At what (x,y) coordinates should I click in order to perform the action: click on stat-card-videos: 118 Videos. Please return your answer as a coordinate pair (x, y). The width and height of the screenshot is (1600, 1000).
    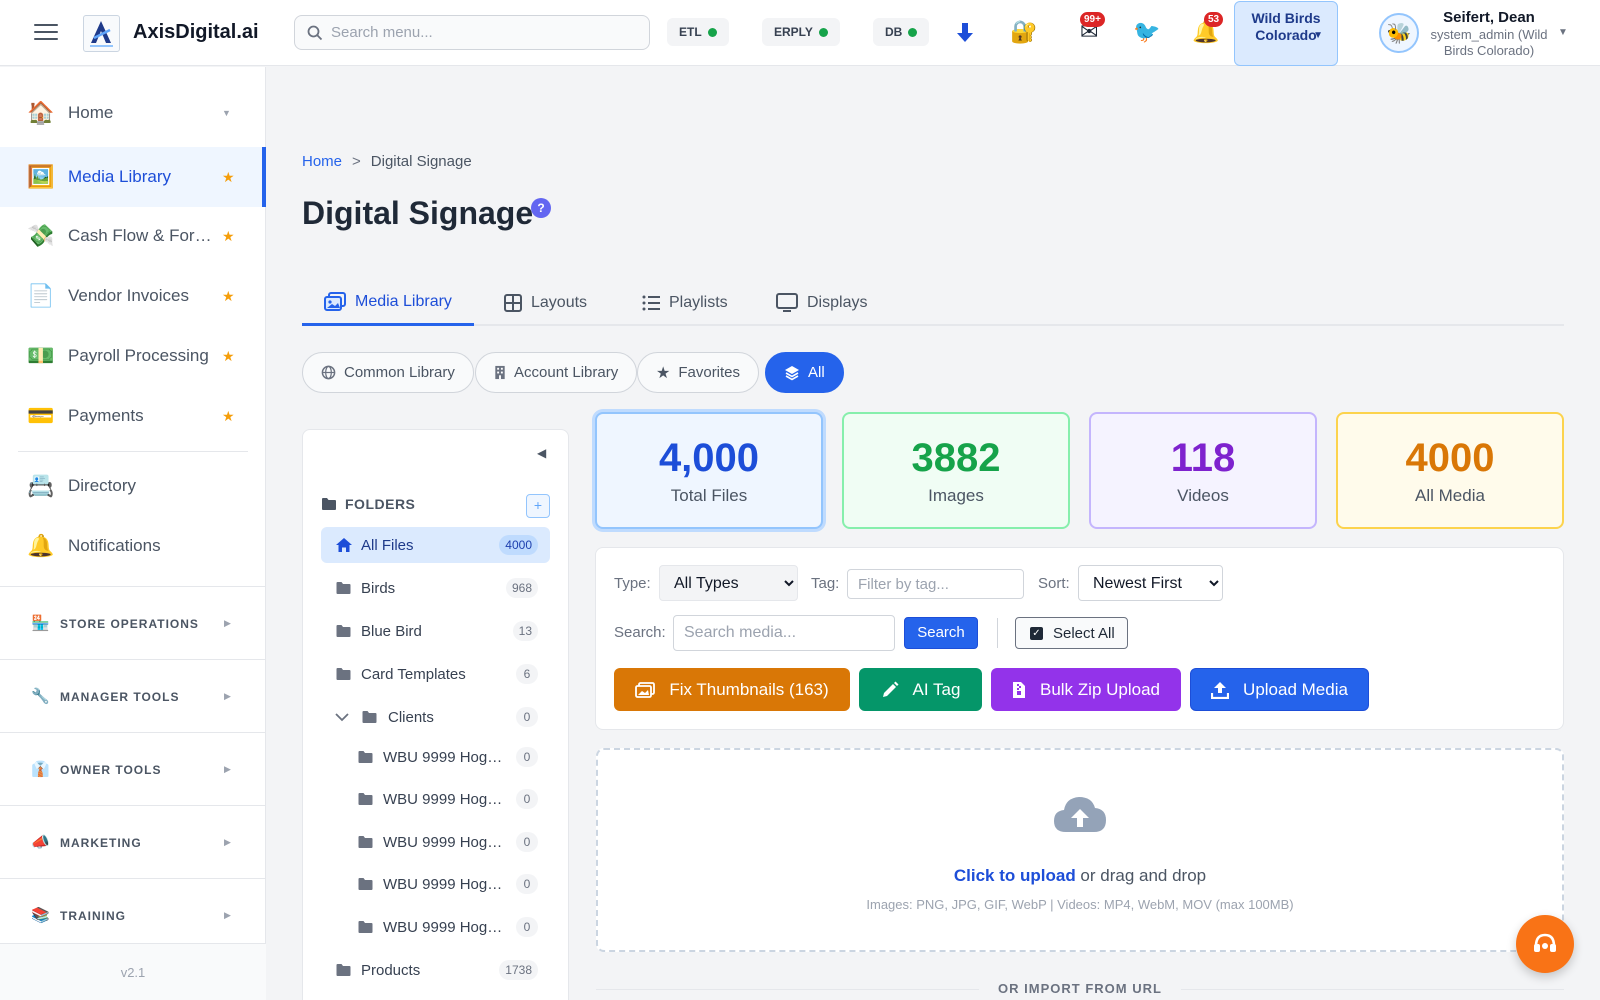
    Looking at the image, I should click on (1203, 470).